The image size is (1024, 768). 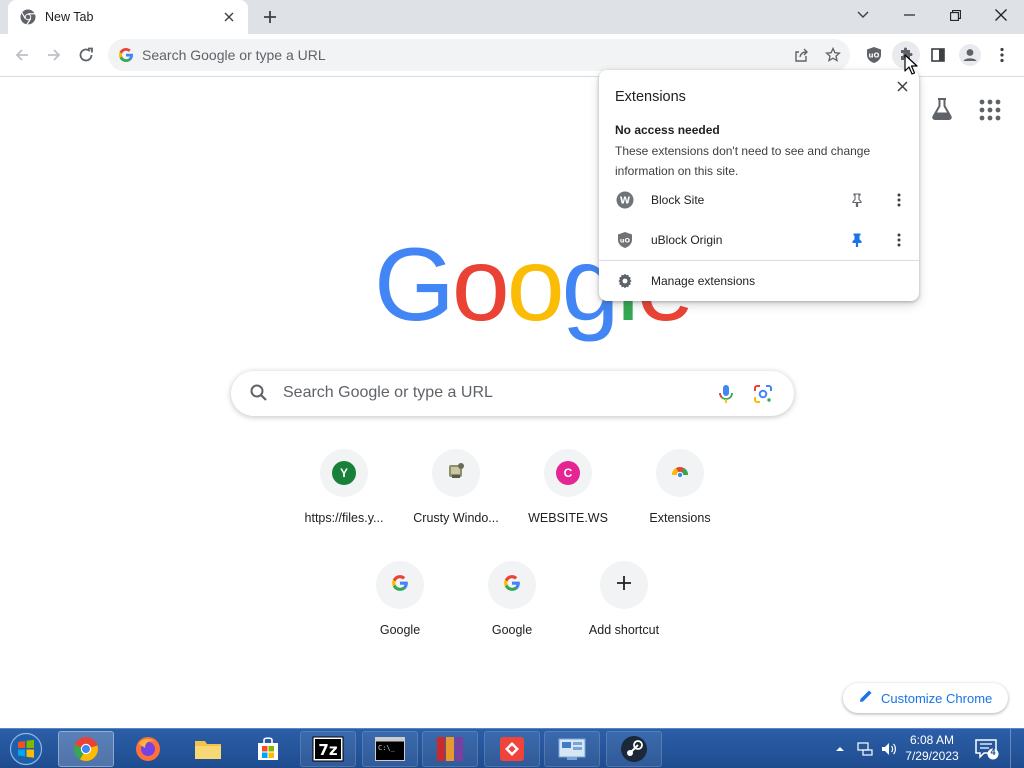 I want to click on close-window-icon, so click(x=1001, y=15).